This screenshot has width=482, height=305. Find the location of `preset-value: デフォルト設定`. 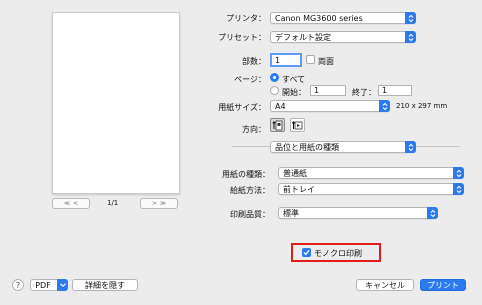

preset-value: デフォルト設定 is located at coordinates (303, 37).